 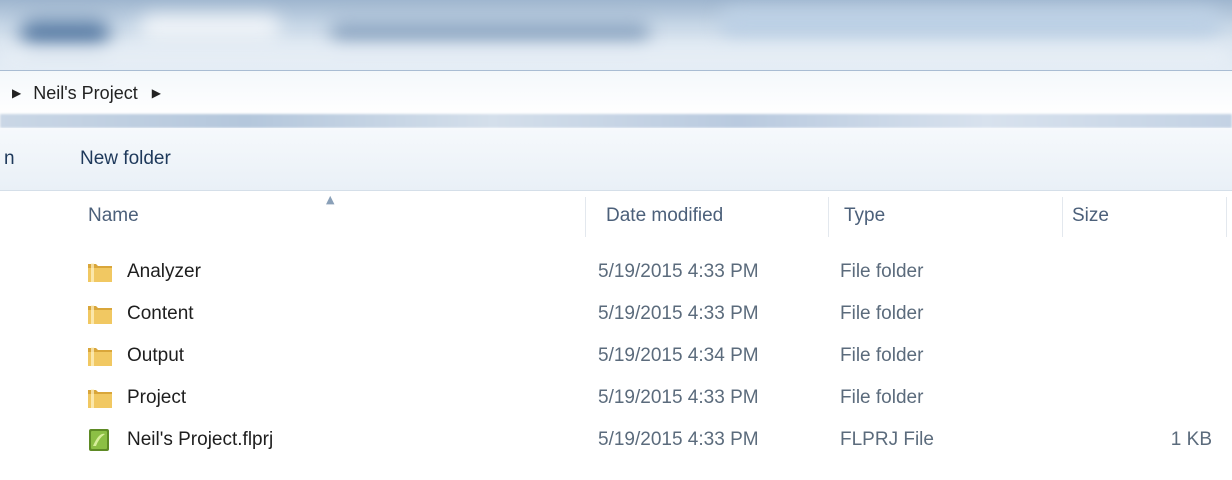 What do you see at coordinates (157, 397) in the screenshot?
I see `file-name: Project` at bounding box center [157, 397].